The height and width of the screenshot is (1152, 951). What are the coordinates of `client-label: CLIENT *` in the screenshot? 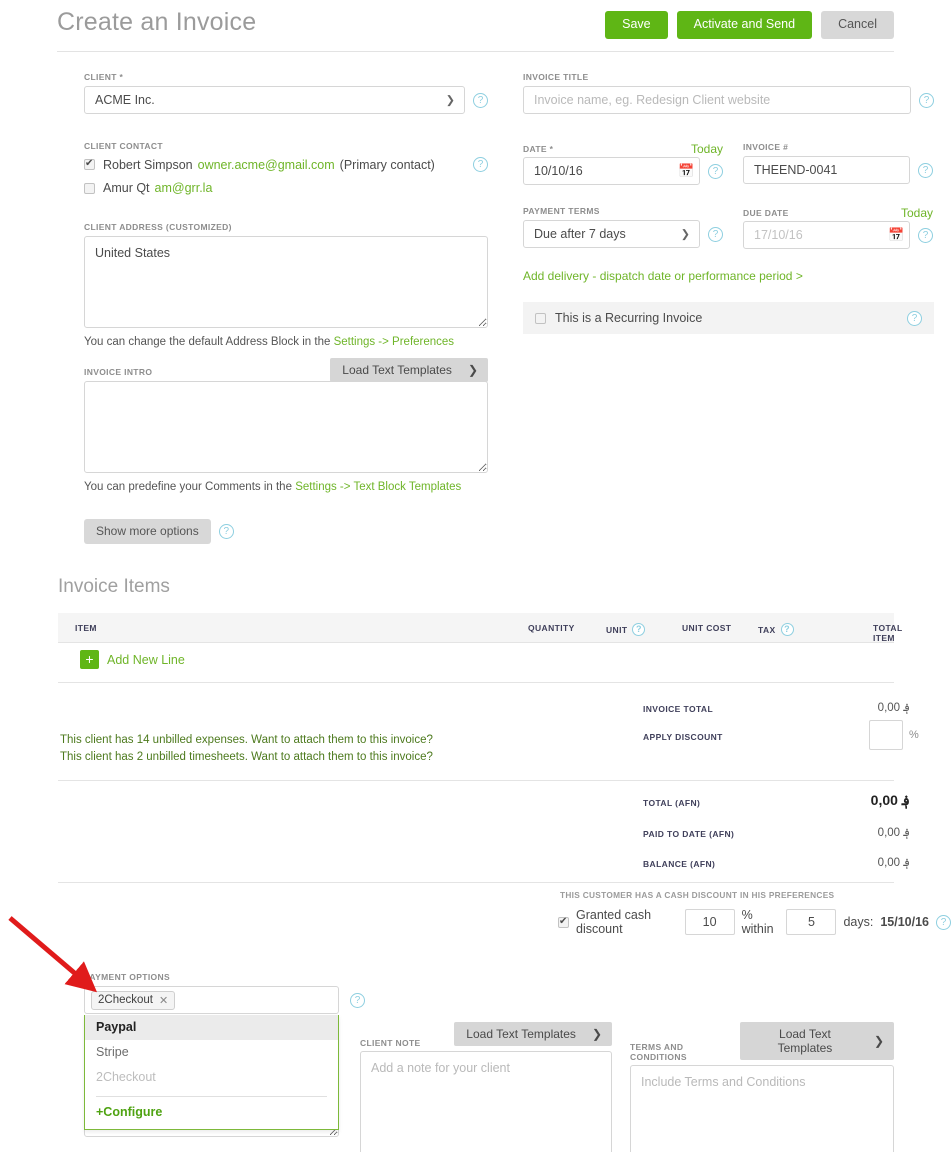 It's located at (104, 77).